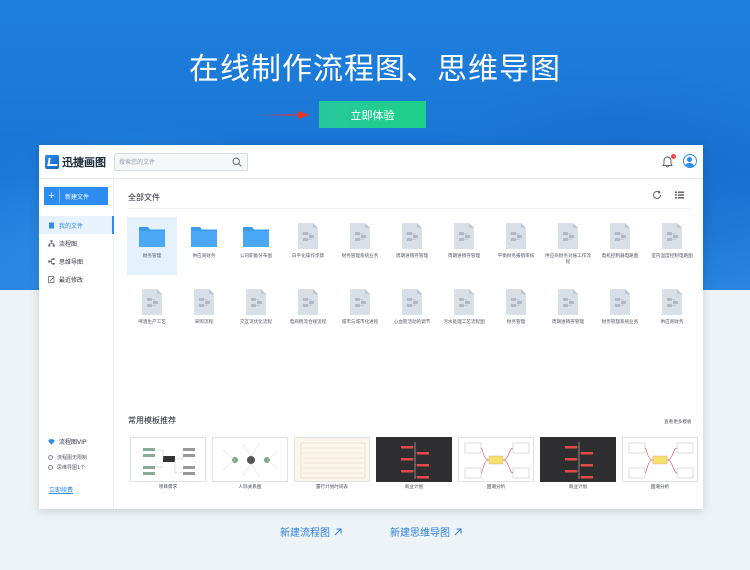 The width and height of the screenshot is (750, 570). Describe the element at coordinates (672, 246) in the screenshot. I see `file-item: 室内温度控制电路图` at that location.